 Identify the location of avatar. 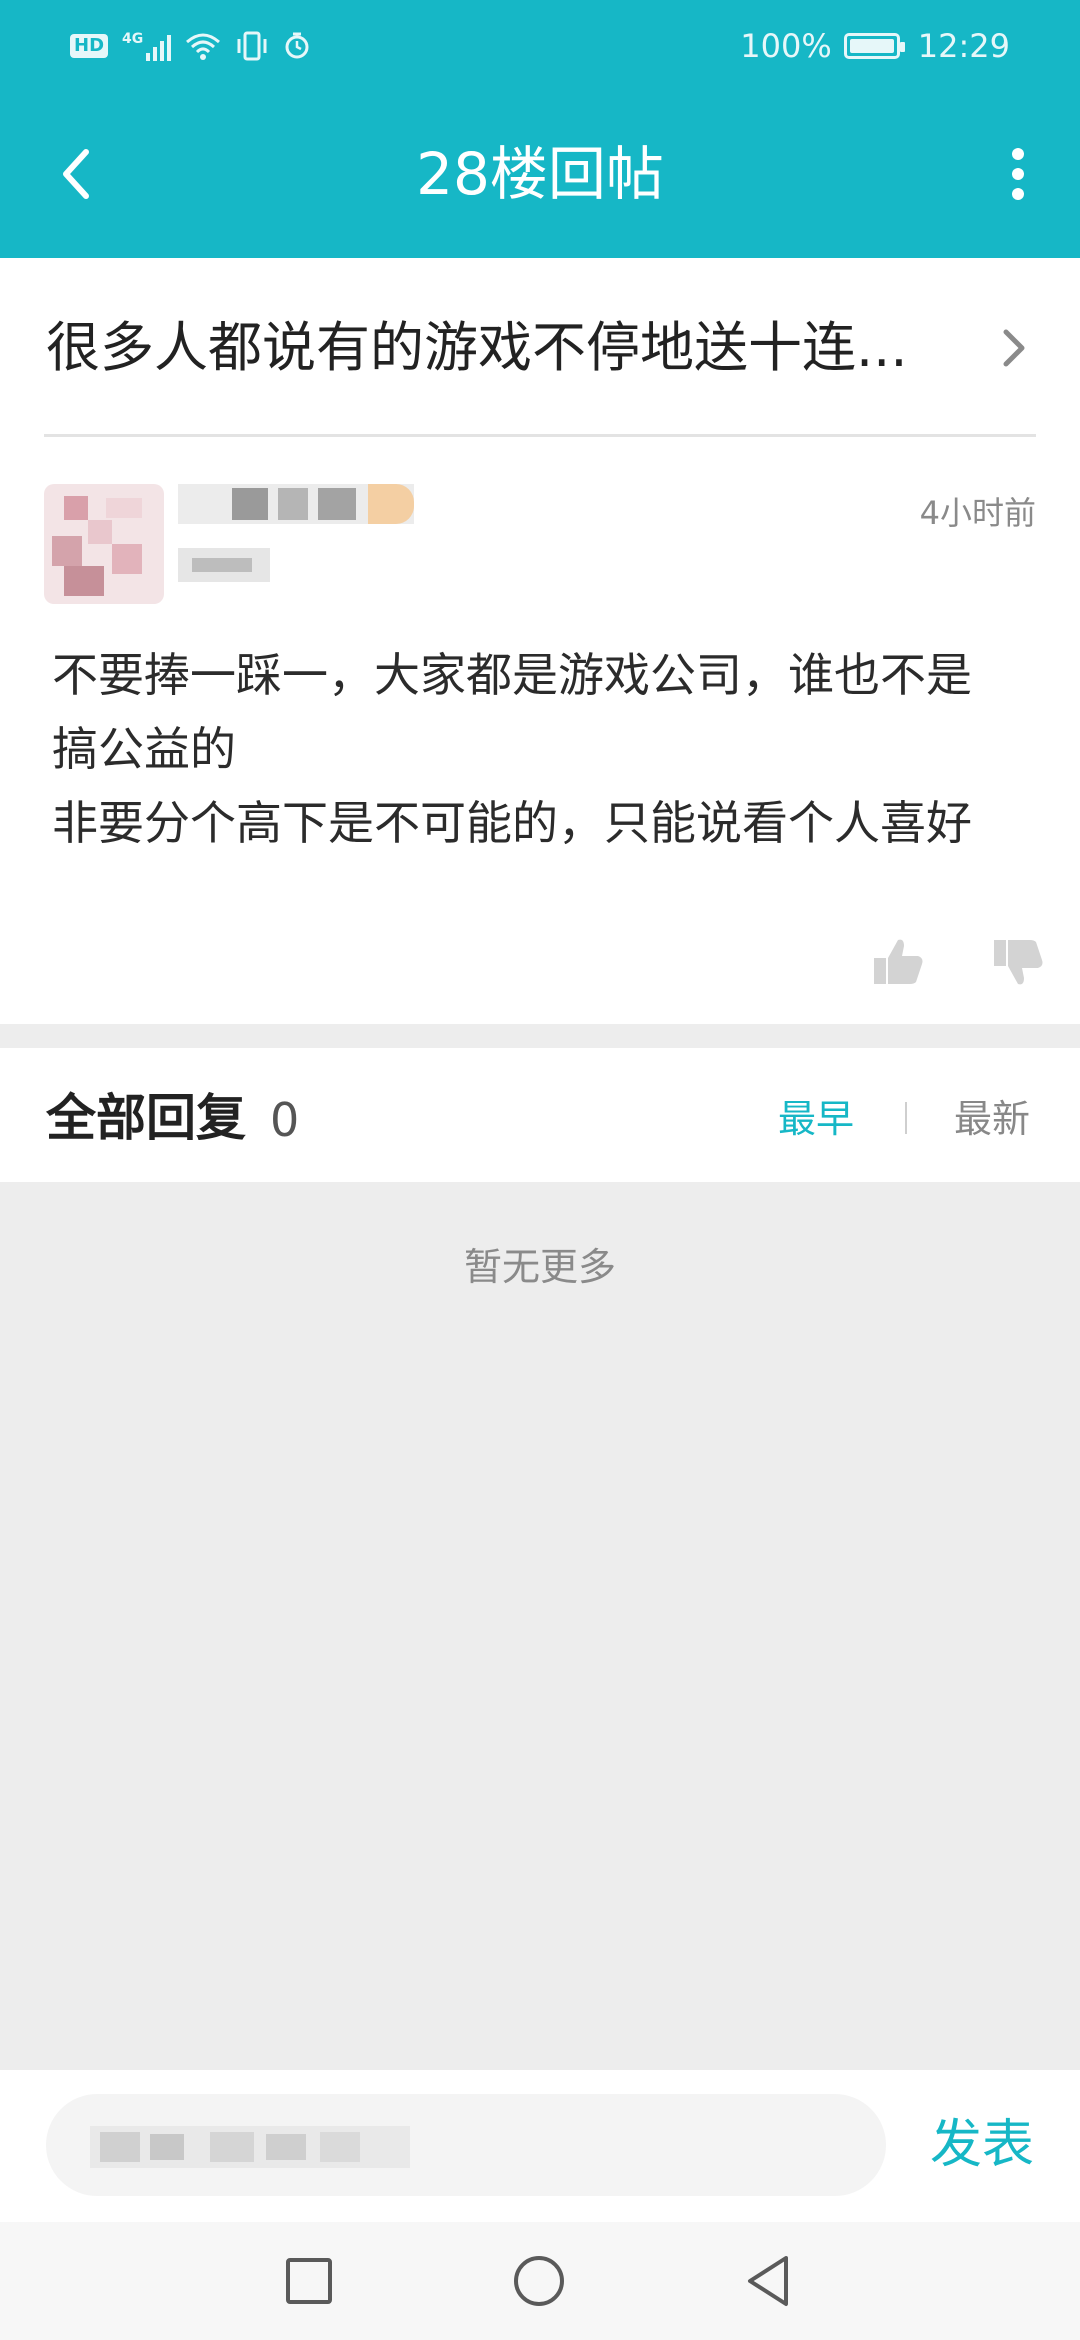
(104, 544).